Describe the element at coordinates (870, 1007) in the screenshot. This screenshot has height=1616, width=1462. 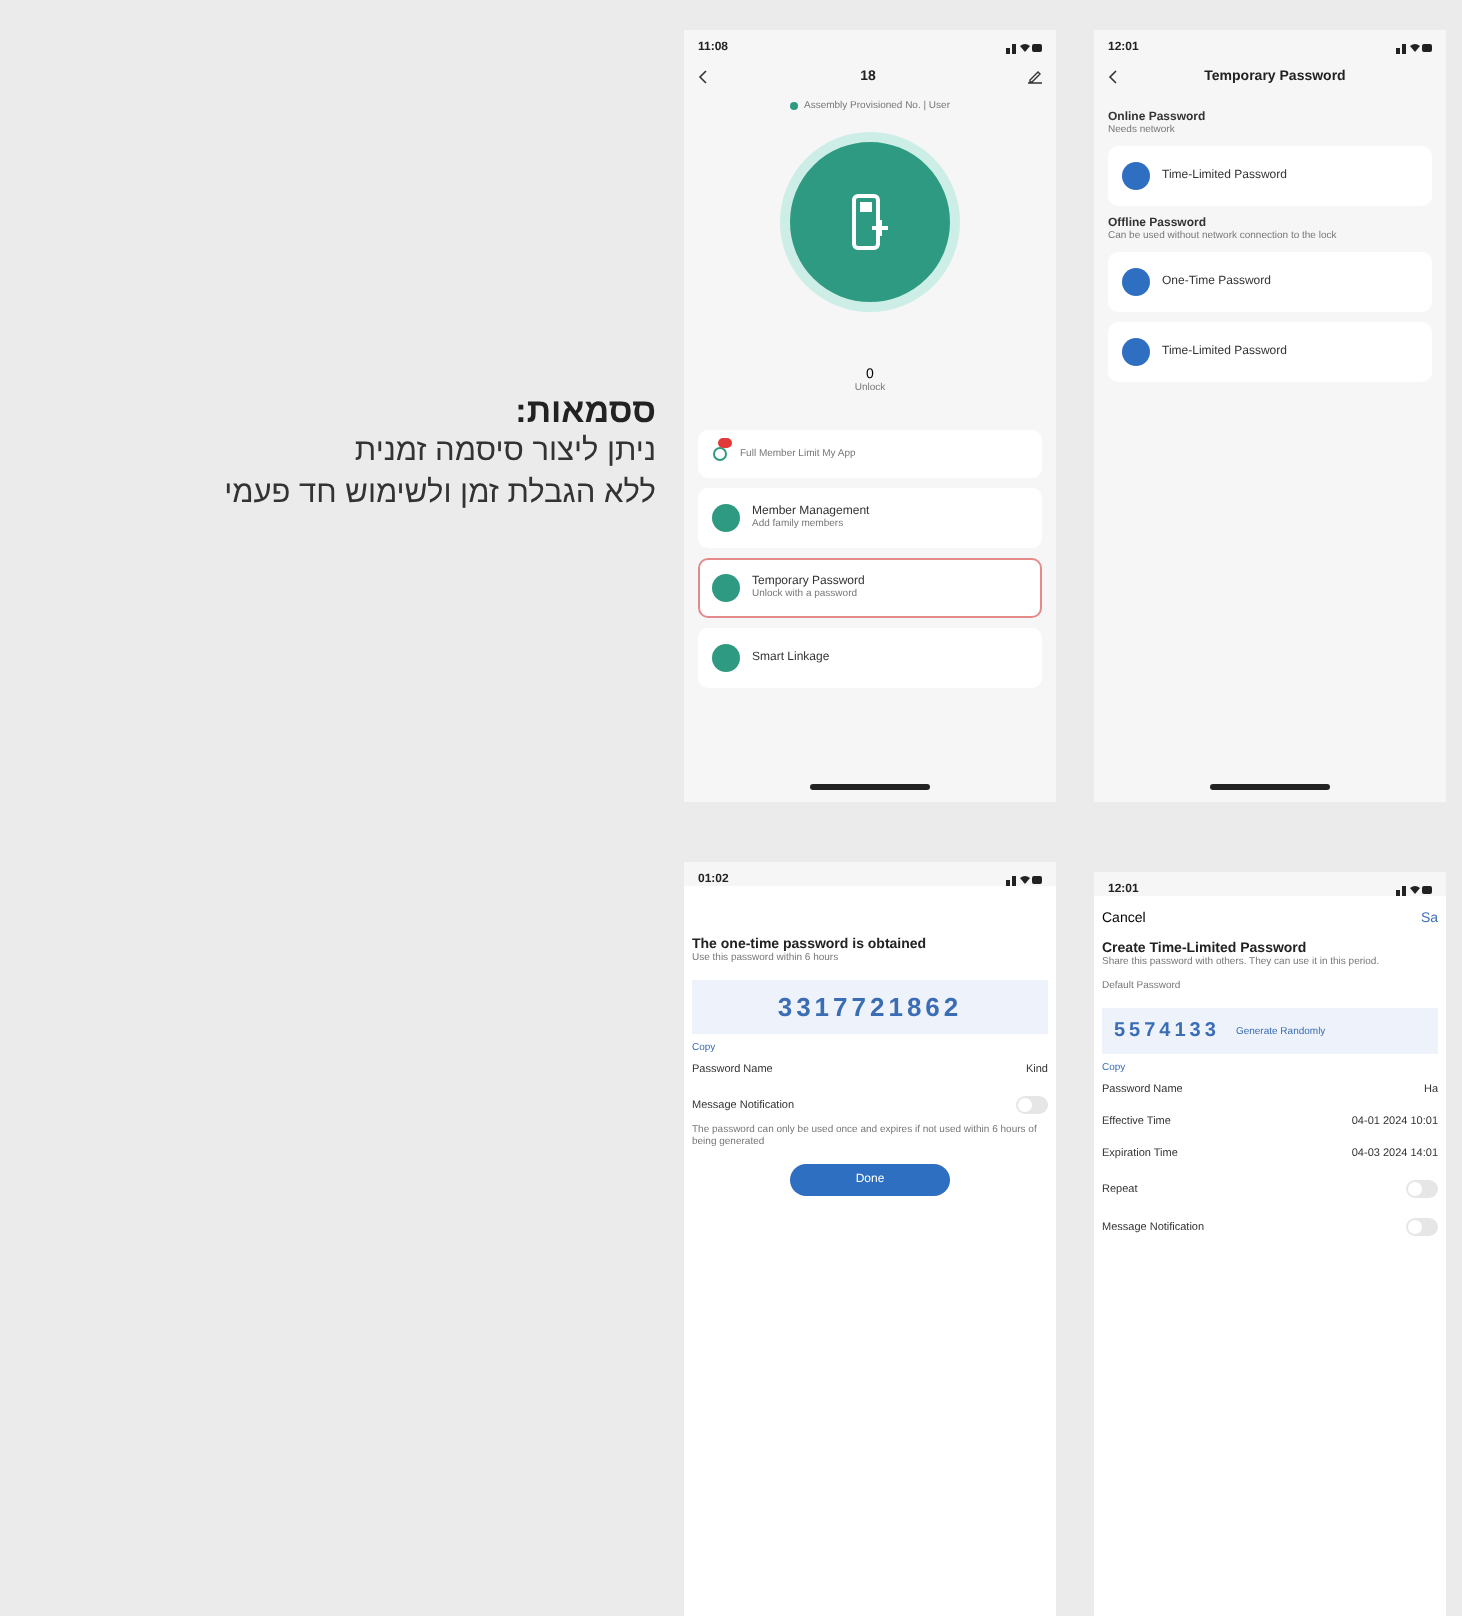
I see `password-code: 3317721862` at that location.